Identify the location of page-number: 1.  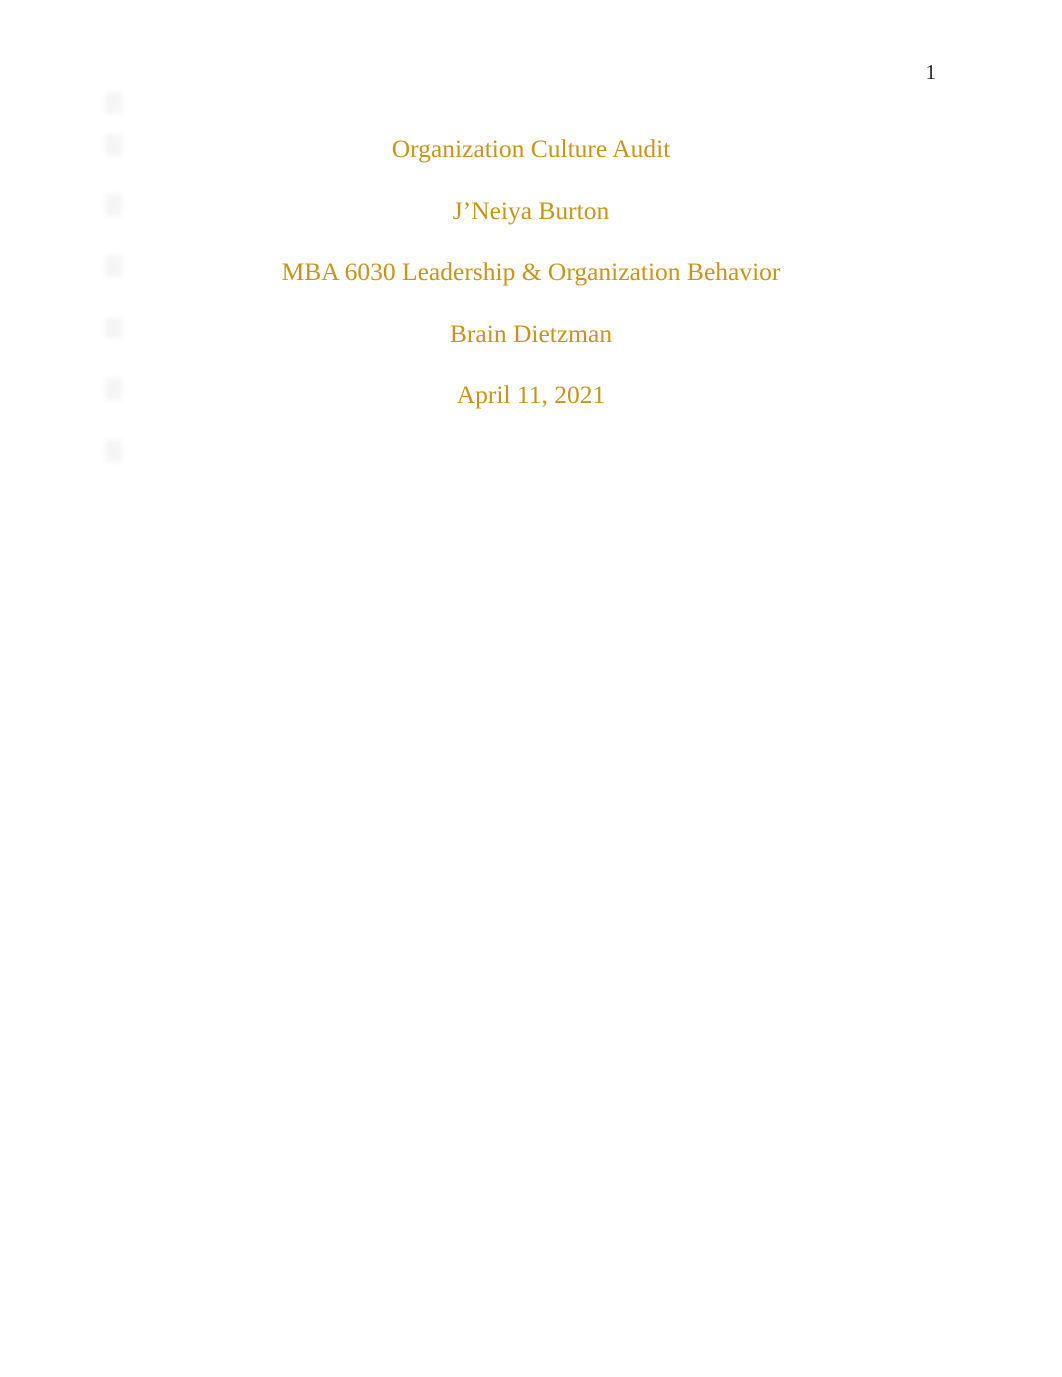
(931, 72).